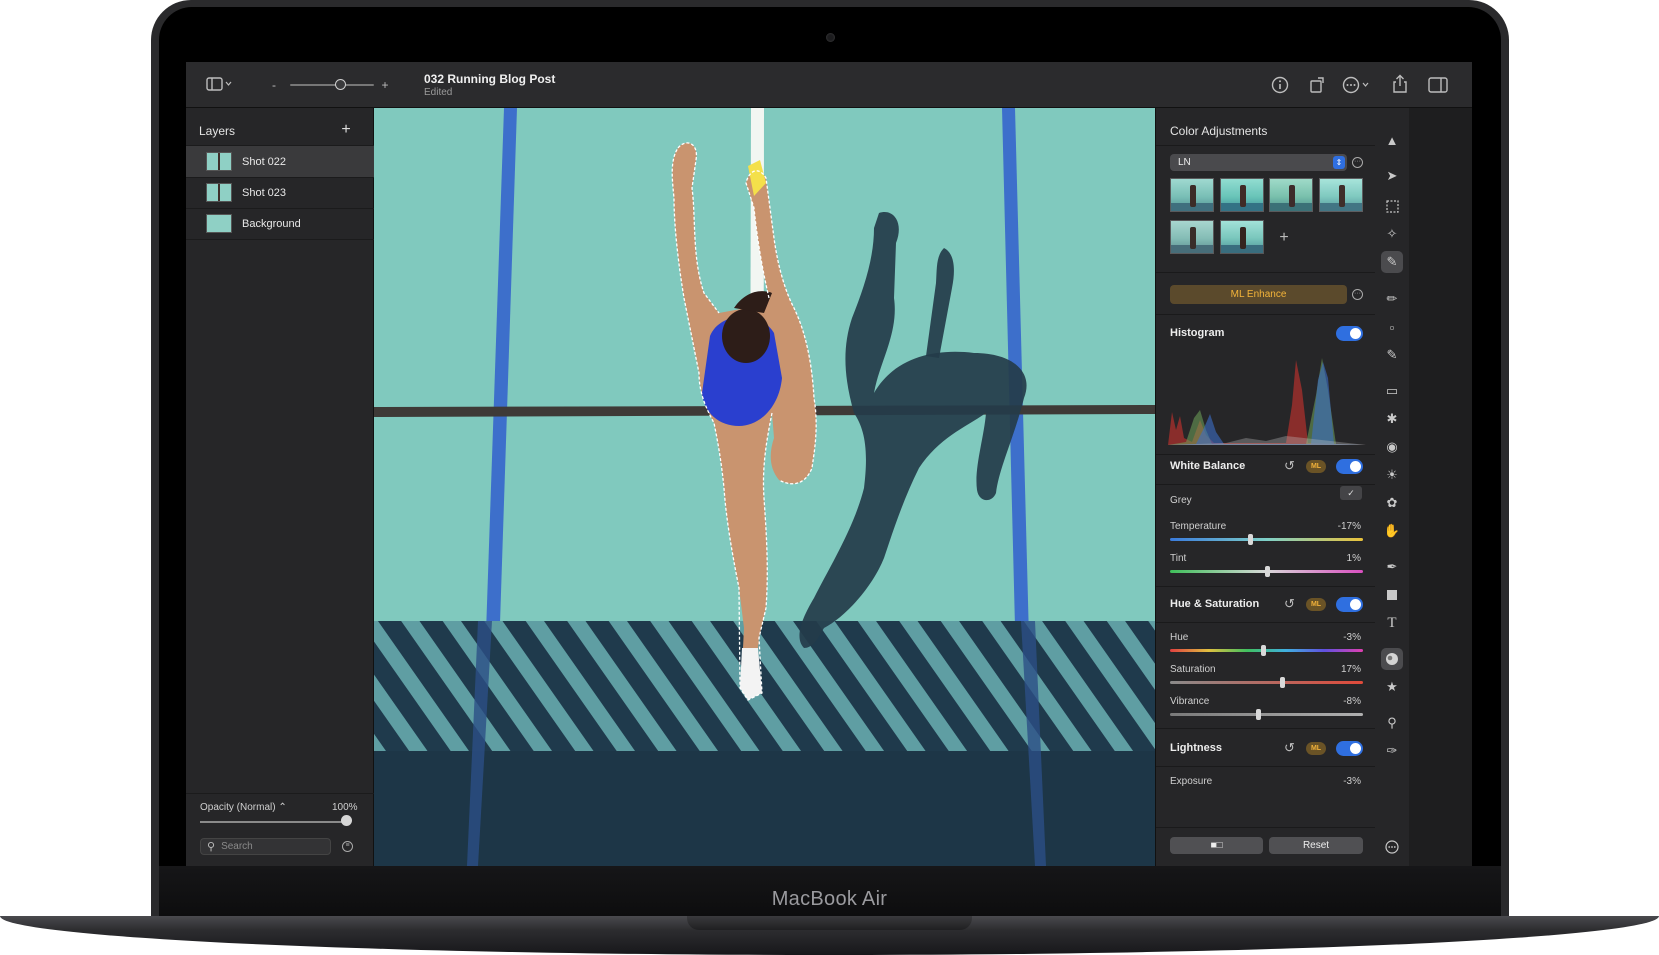  I want to click on arrange-tool-icon: ▲, so click(1392, 140).